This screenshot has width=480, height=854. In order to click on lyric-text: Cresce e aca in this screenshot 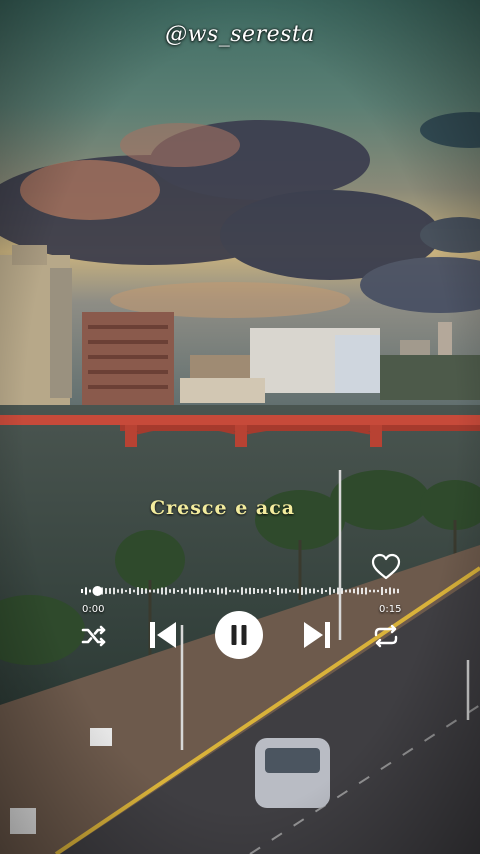, I will do `click(223, 508)`.